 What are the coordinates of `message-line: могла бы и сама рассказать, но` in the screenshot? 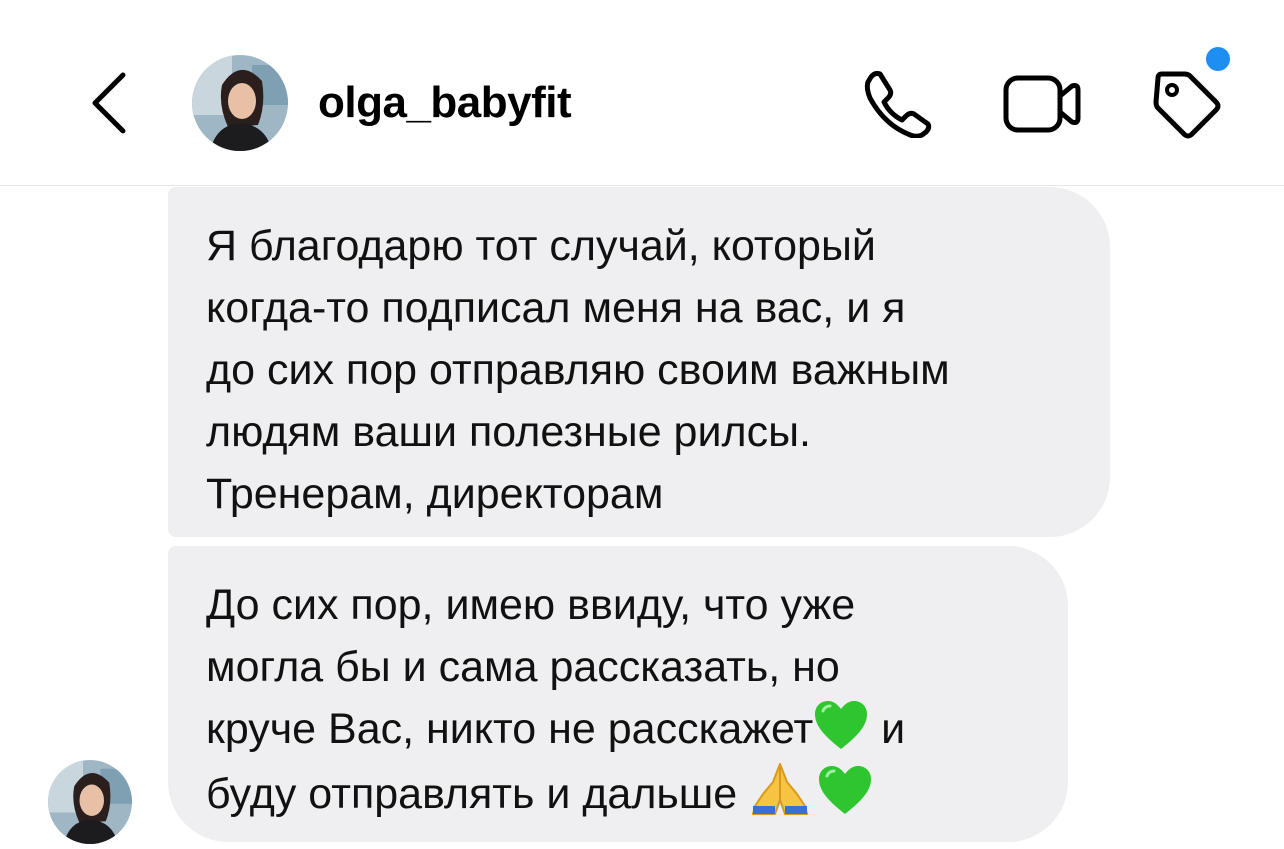 It's located at (523, 667).